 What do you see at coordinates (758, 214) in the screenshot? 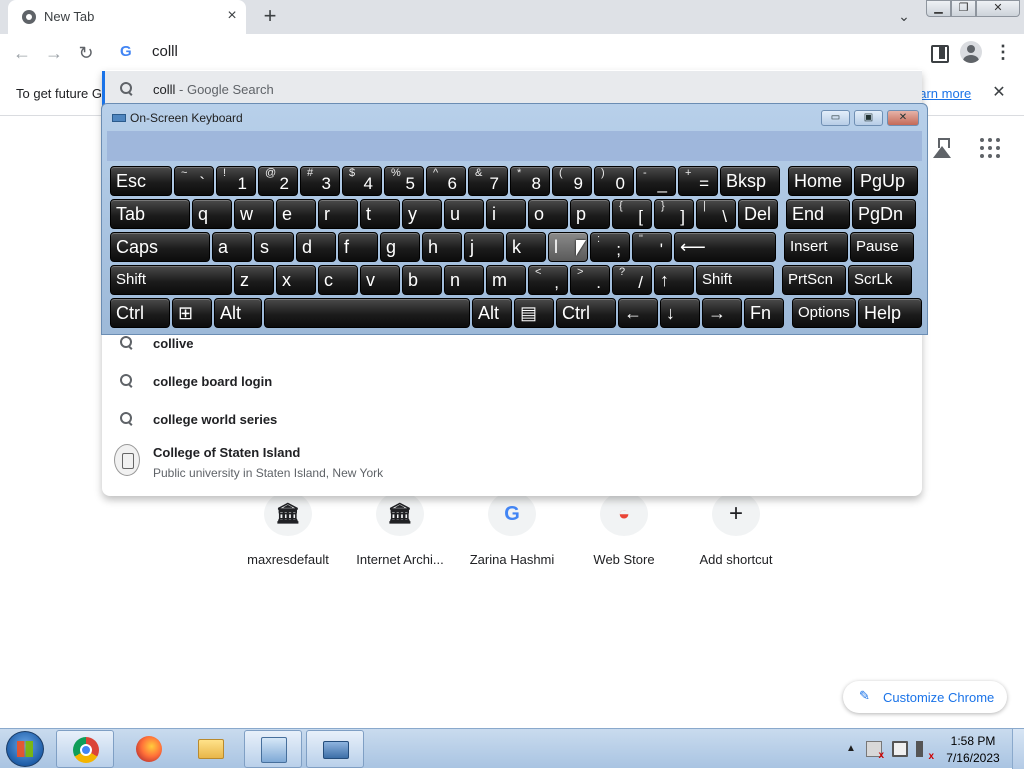
I see `key-del: Del` at bounding box center [758, 214].